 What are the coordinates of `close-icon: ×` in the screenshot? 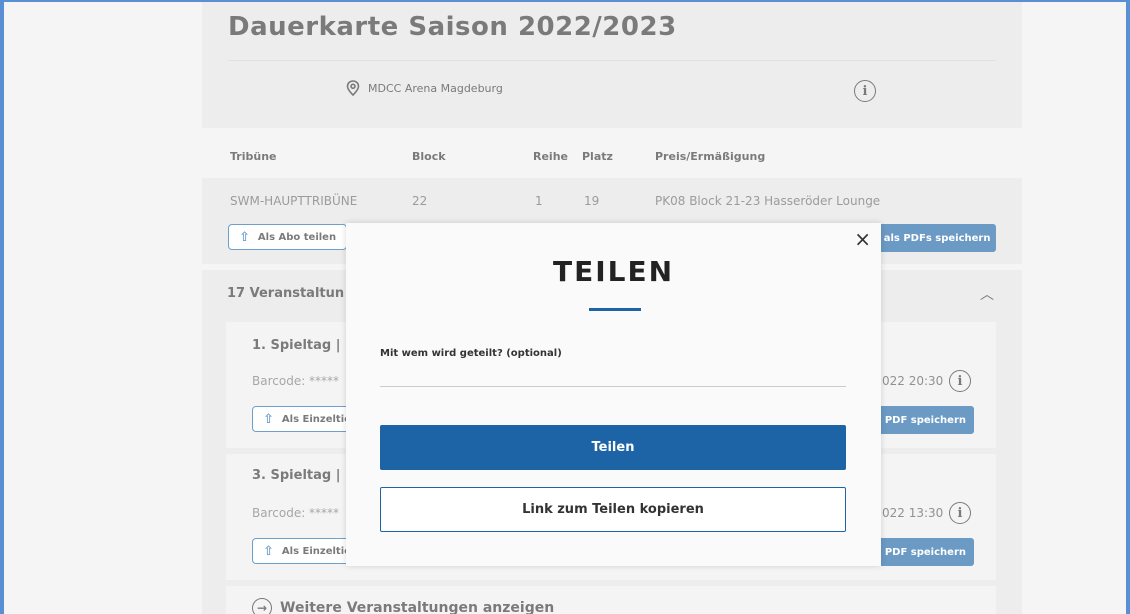 It's located at (862, 239).